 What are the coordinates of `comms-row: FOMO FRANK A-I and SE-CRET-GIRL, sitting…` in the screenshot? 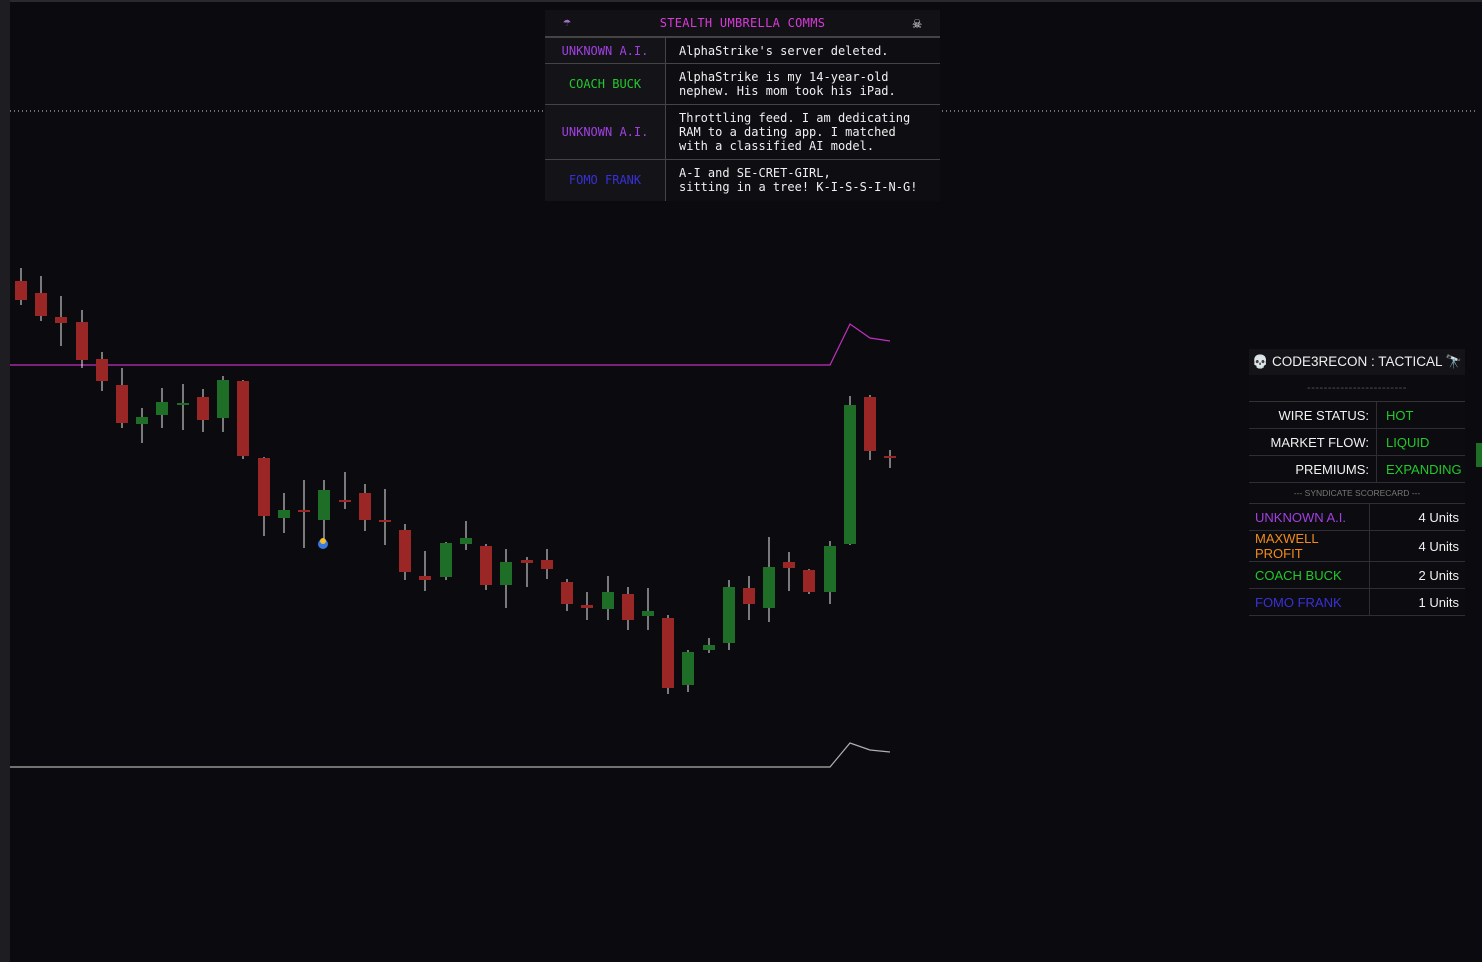 It's located at (742, 180).